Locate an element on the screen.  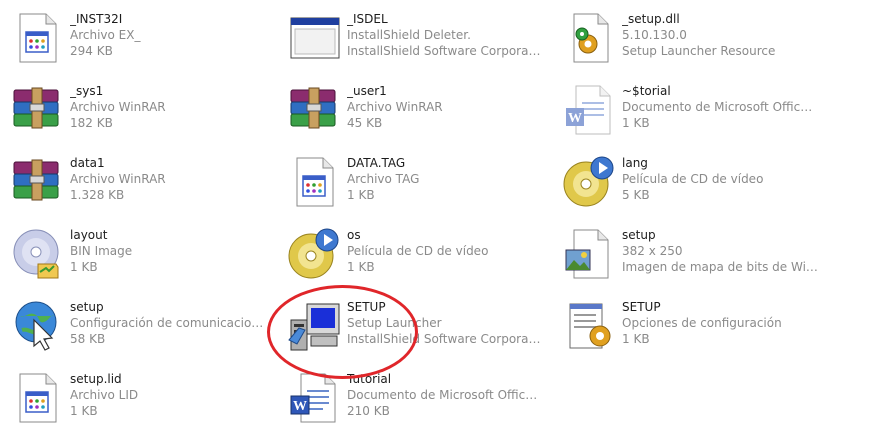
dll-gear-icon is located at coordinates (590, 38).